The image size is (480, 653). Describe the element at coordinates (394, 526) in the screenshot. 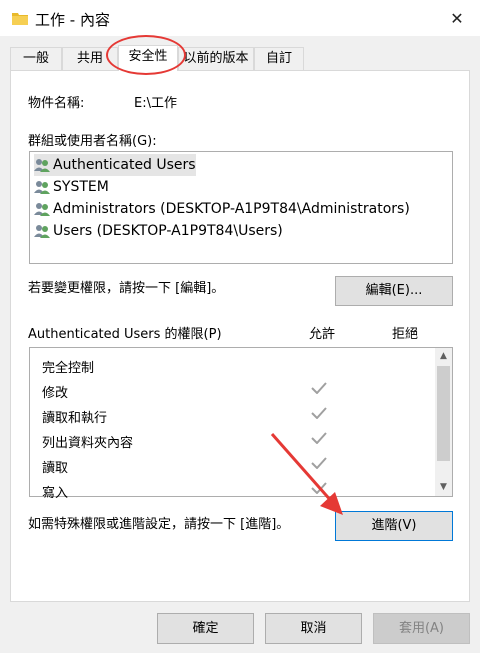

I see `advanced-button: 進階(V)` at that location.